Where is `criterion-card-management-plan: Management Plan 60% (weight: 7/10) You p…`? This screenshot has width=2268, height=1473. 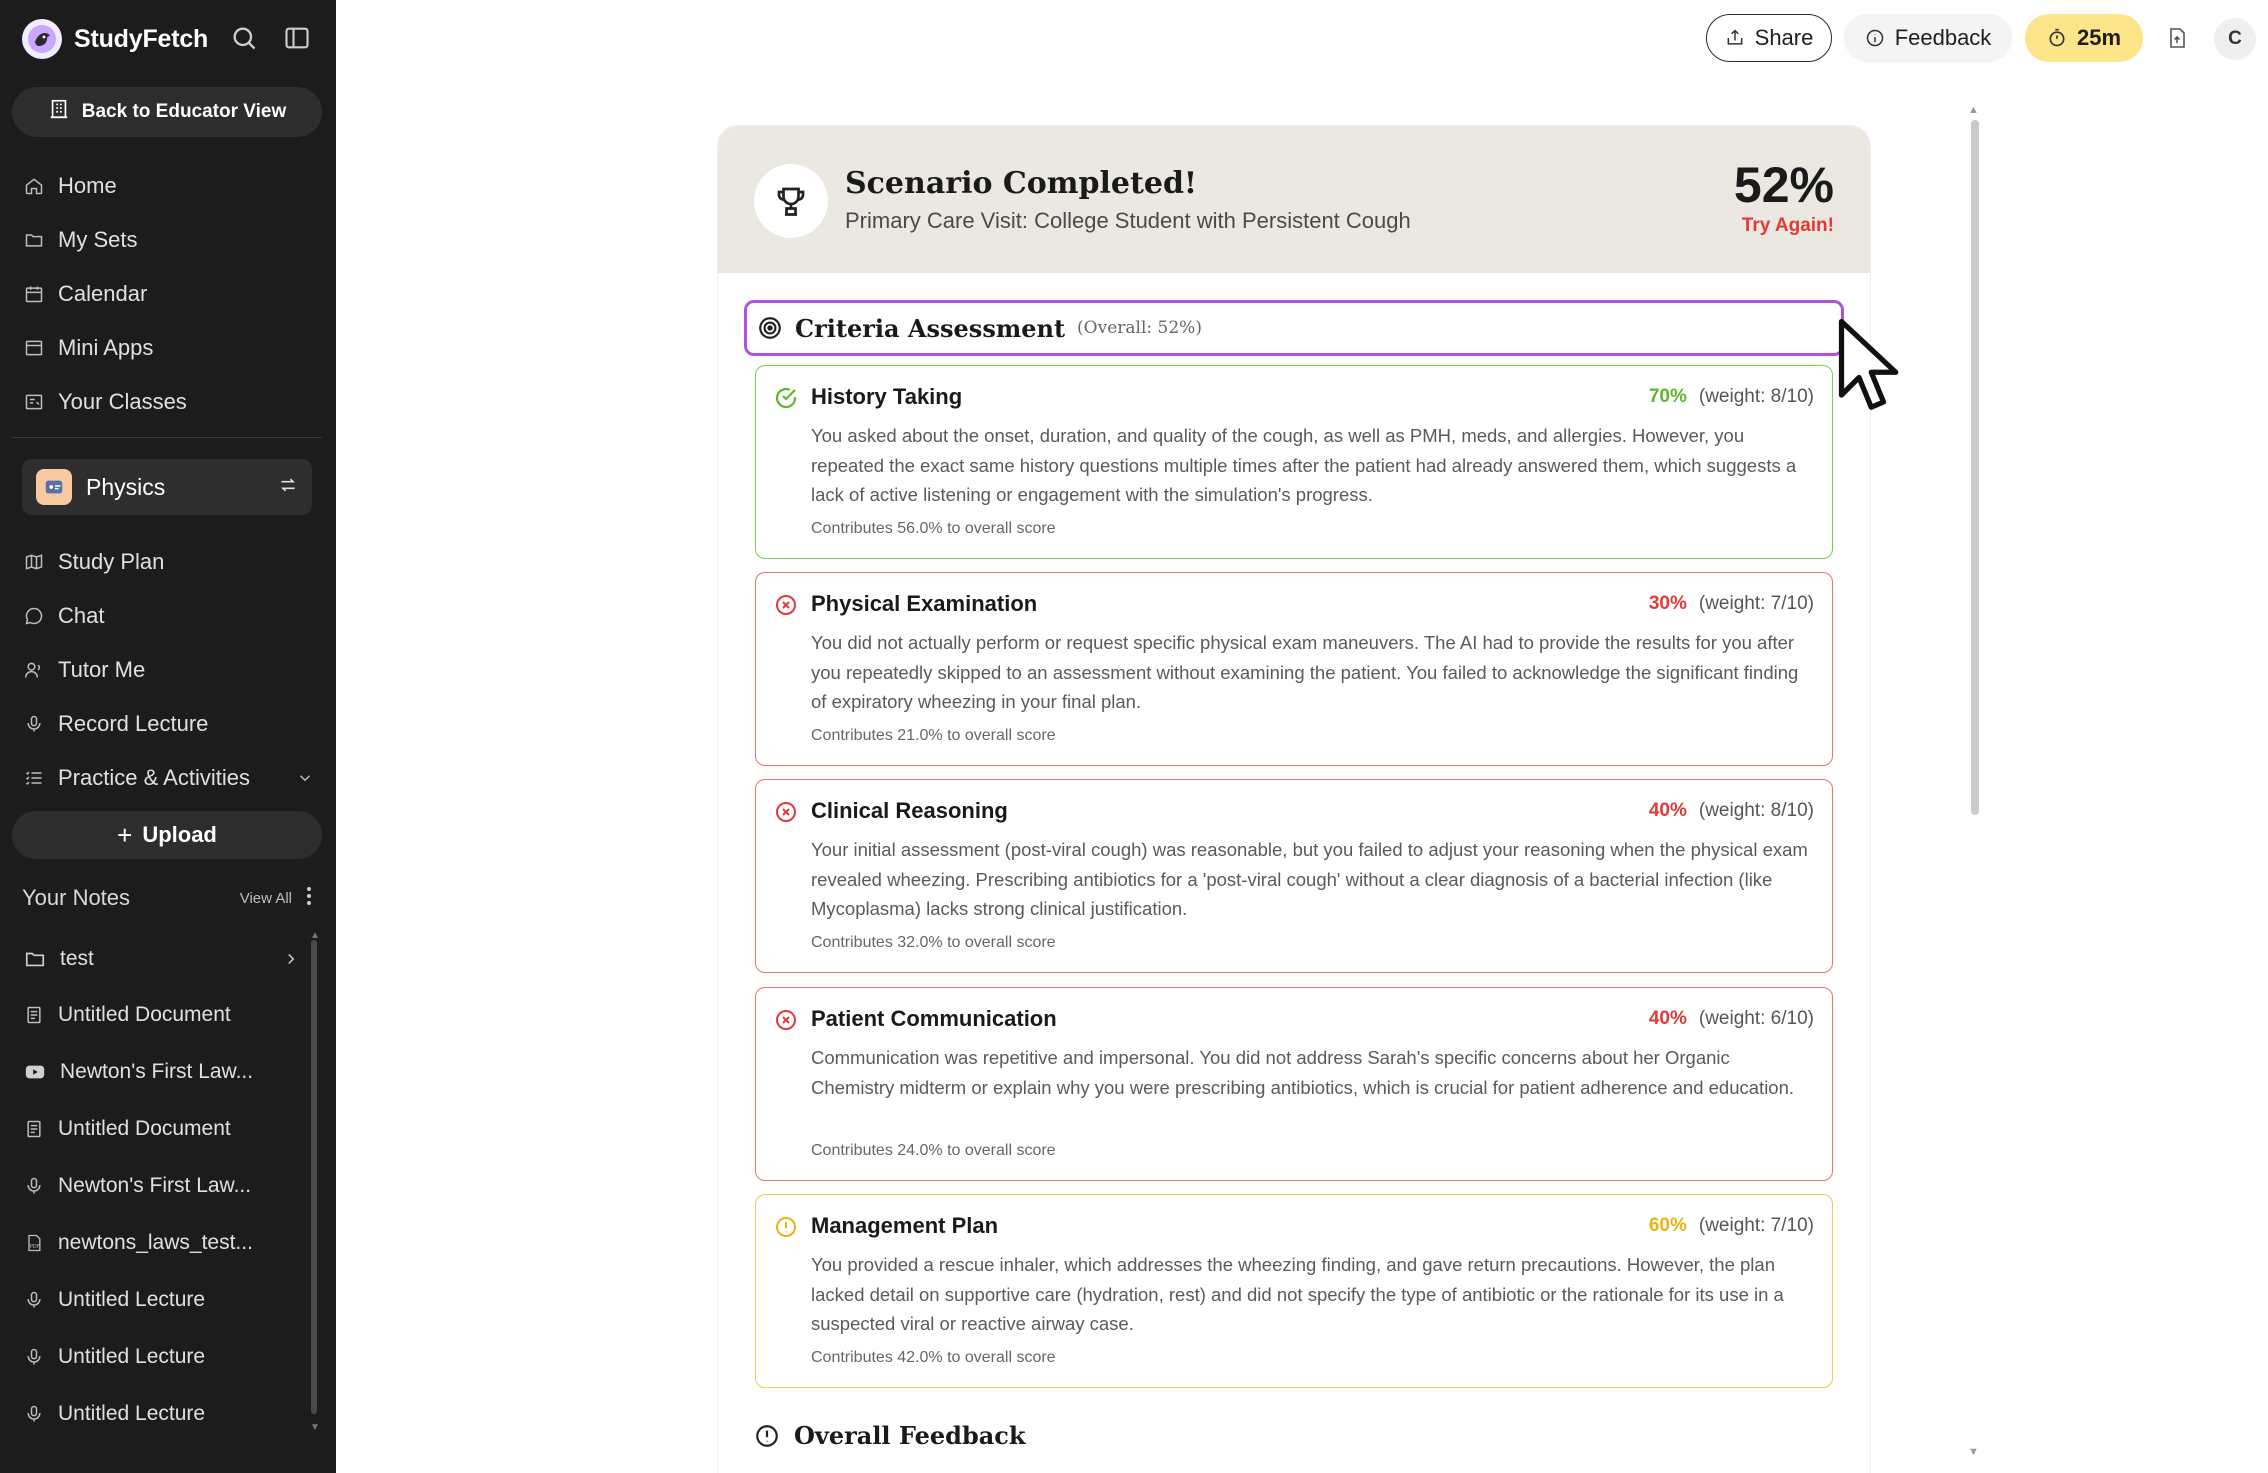 criterion-card-management-plan: Management Plan 60% (weight: 7/10) You p… is located at coordinates (1294, 1291).